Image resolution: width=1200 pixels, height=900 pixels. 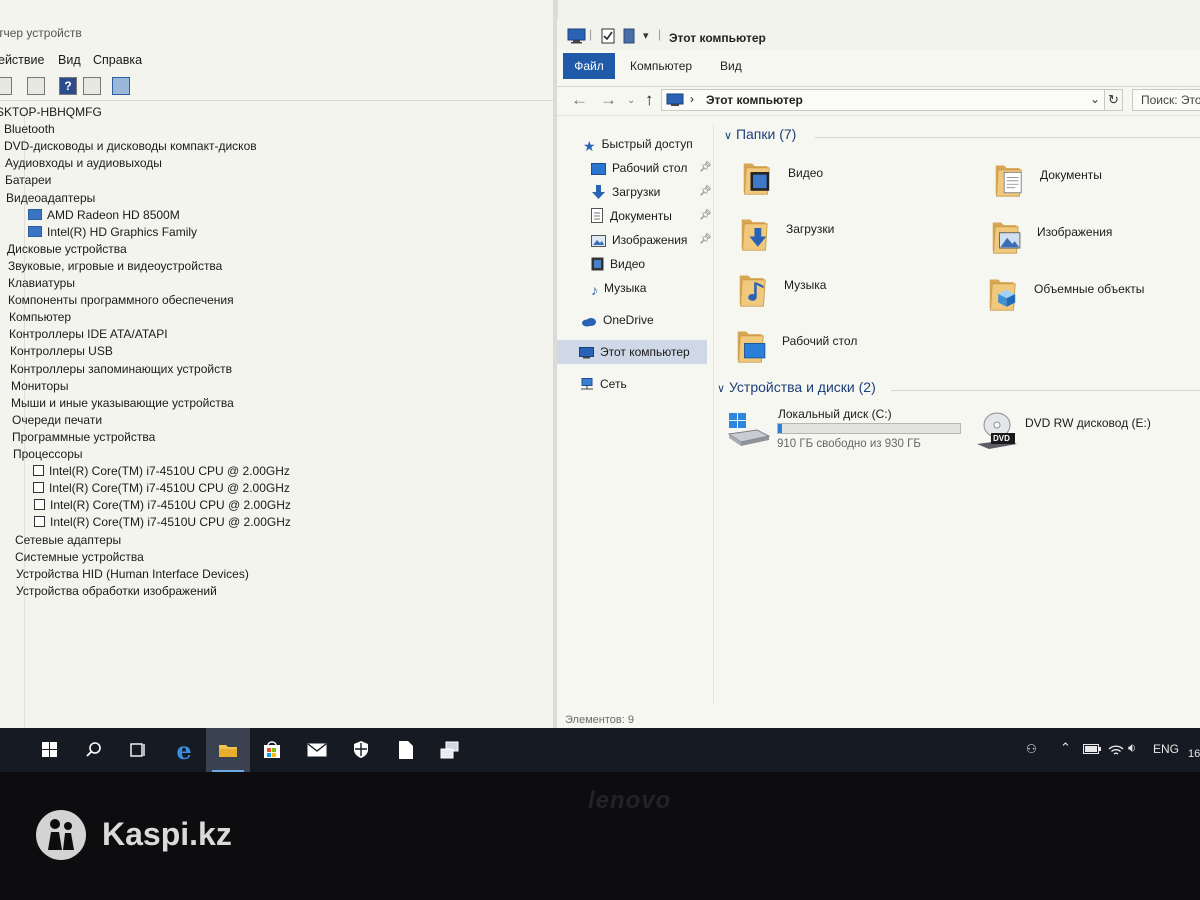 I want to click on device-tree-item: Батареи, so click(x=28, y=180).